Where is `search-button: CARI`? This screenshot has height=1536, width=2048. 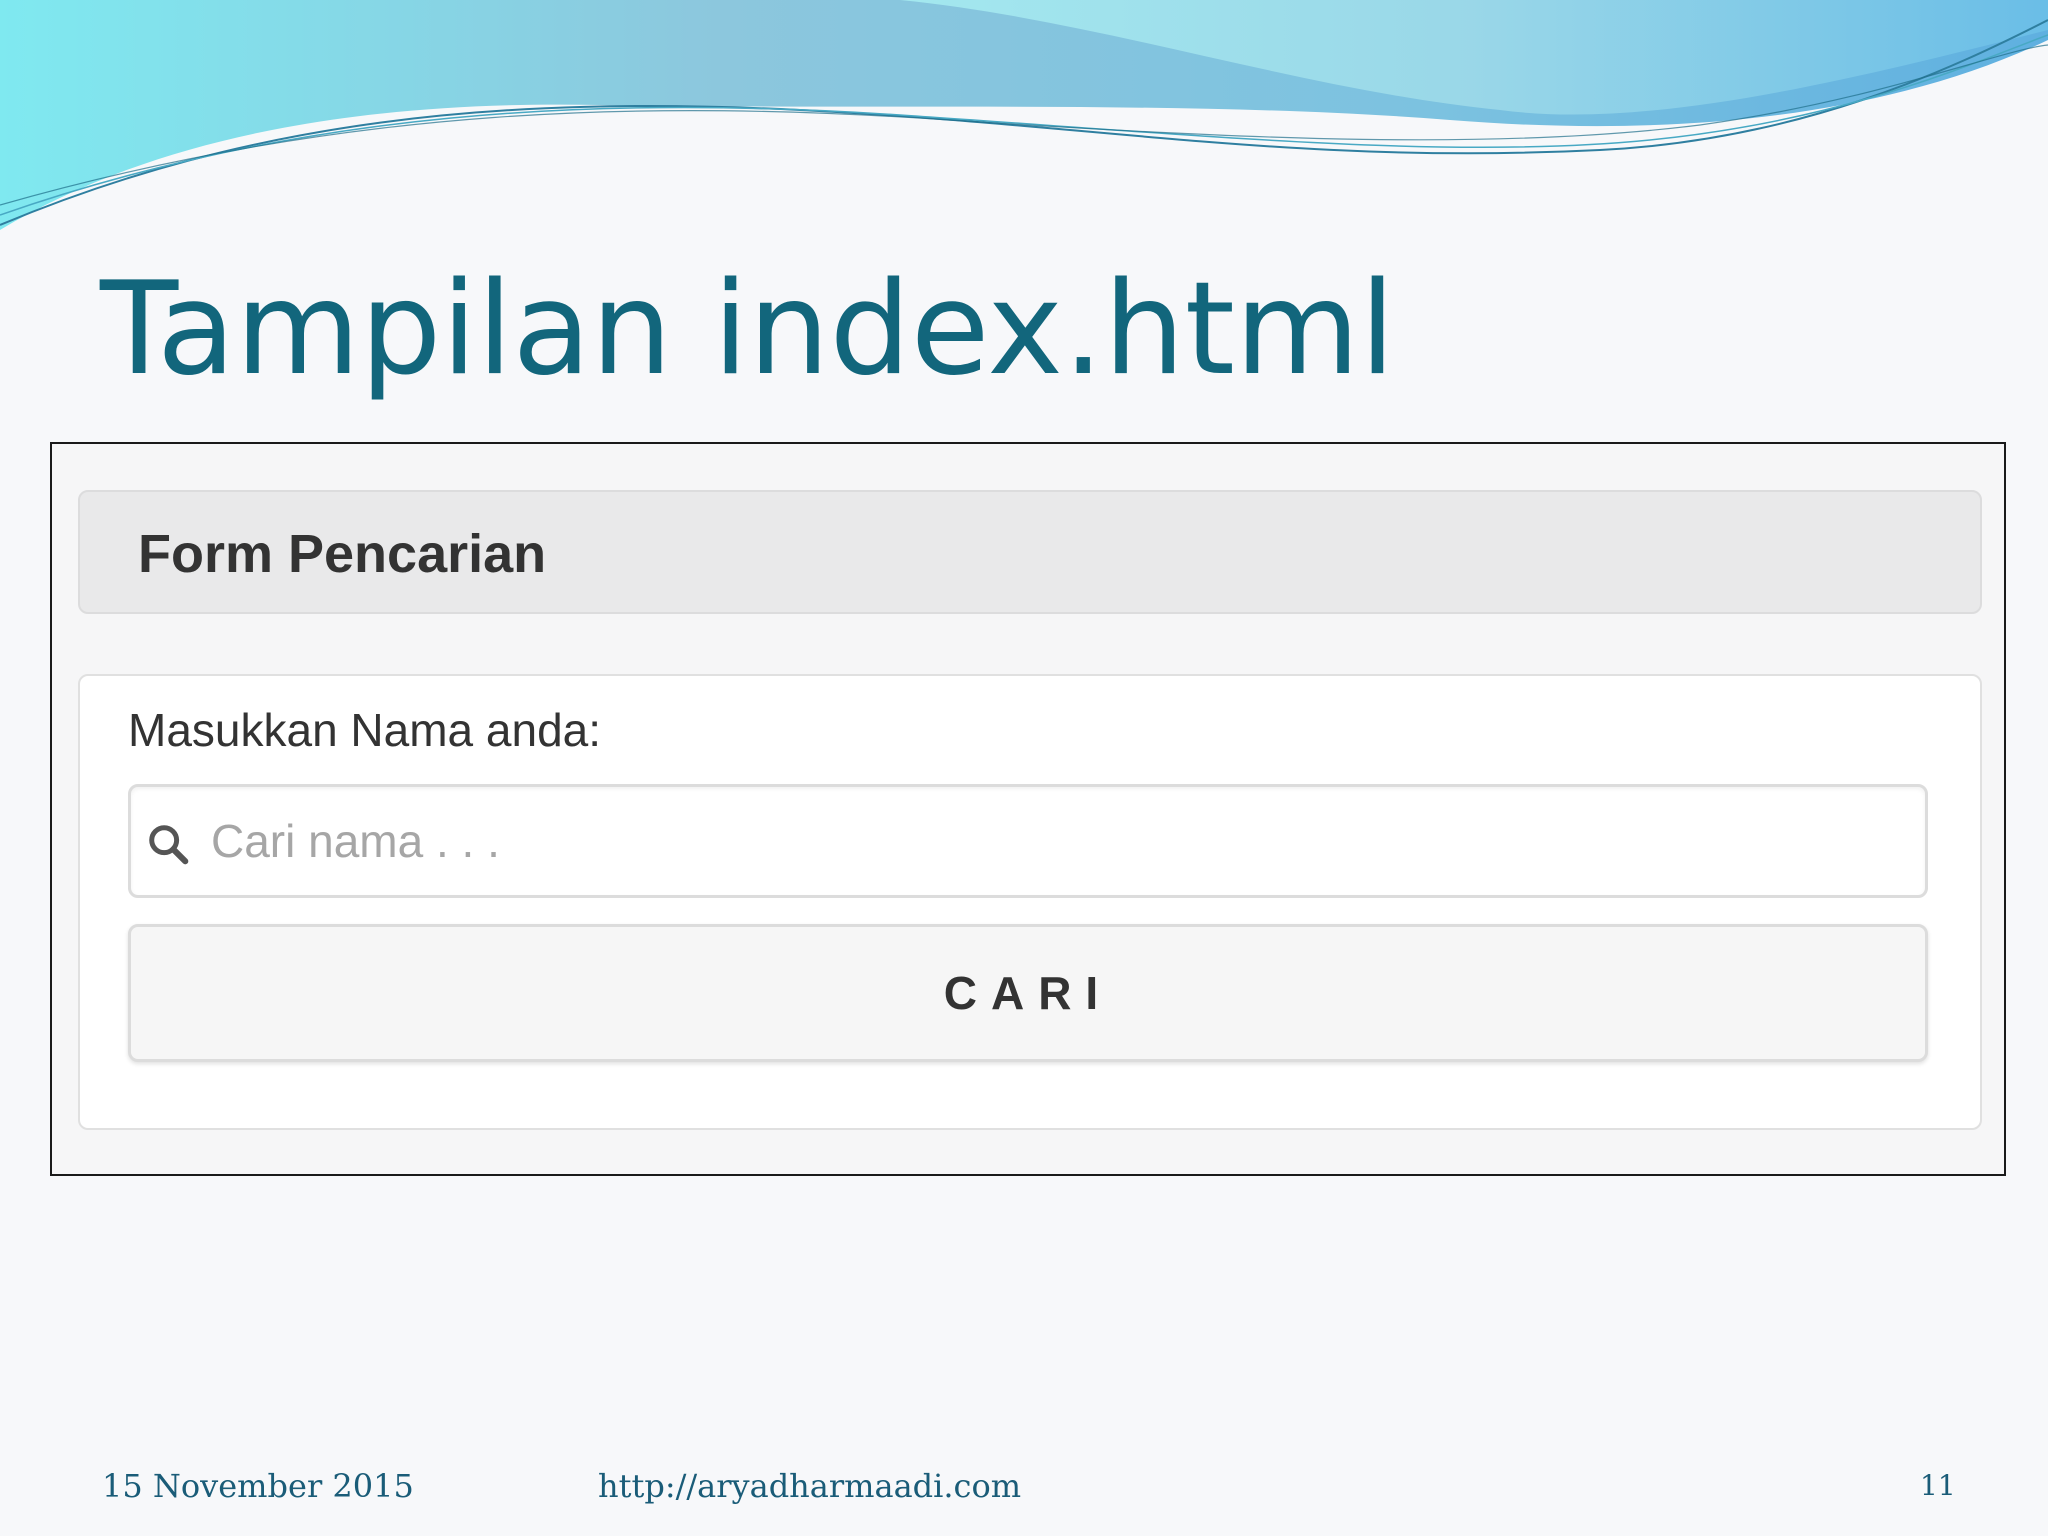
search-button: CARI is located at coordinates (1028, 993).